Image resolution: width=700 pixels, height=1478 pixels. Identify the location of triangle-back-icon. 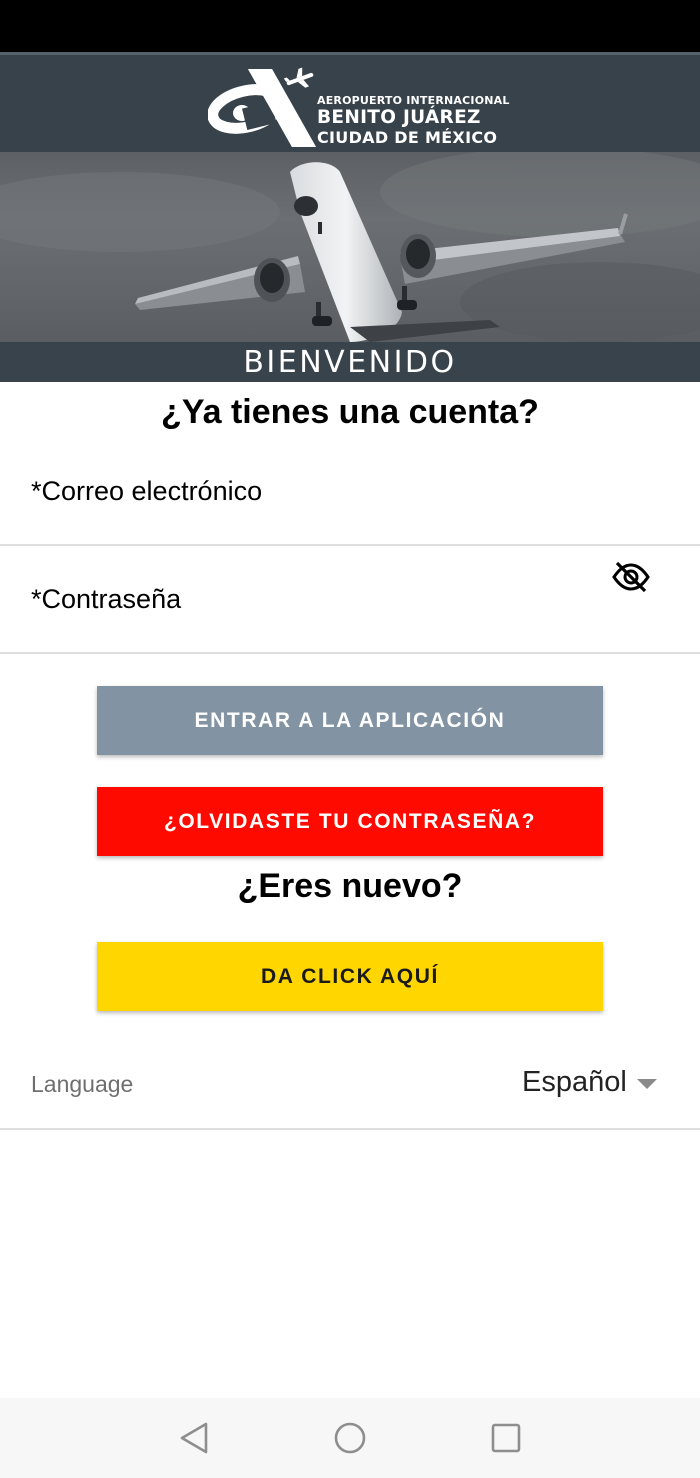
(194, 1438).